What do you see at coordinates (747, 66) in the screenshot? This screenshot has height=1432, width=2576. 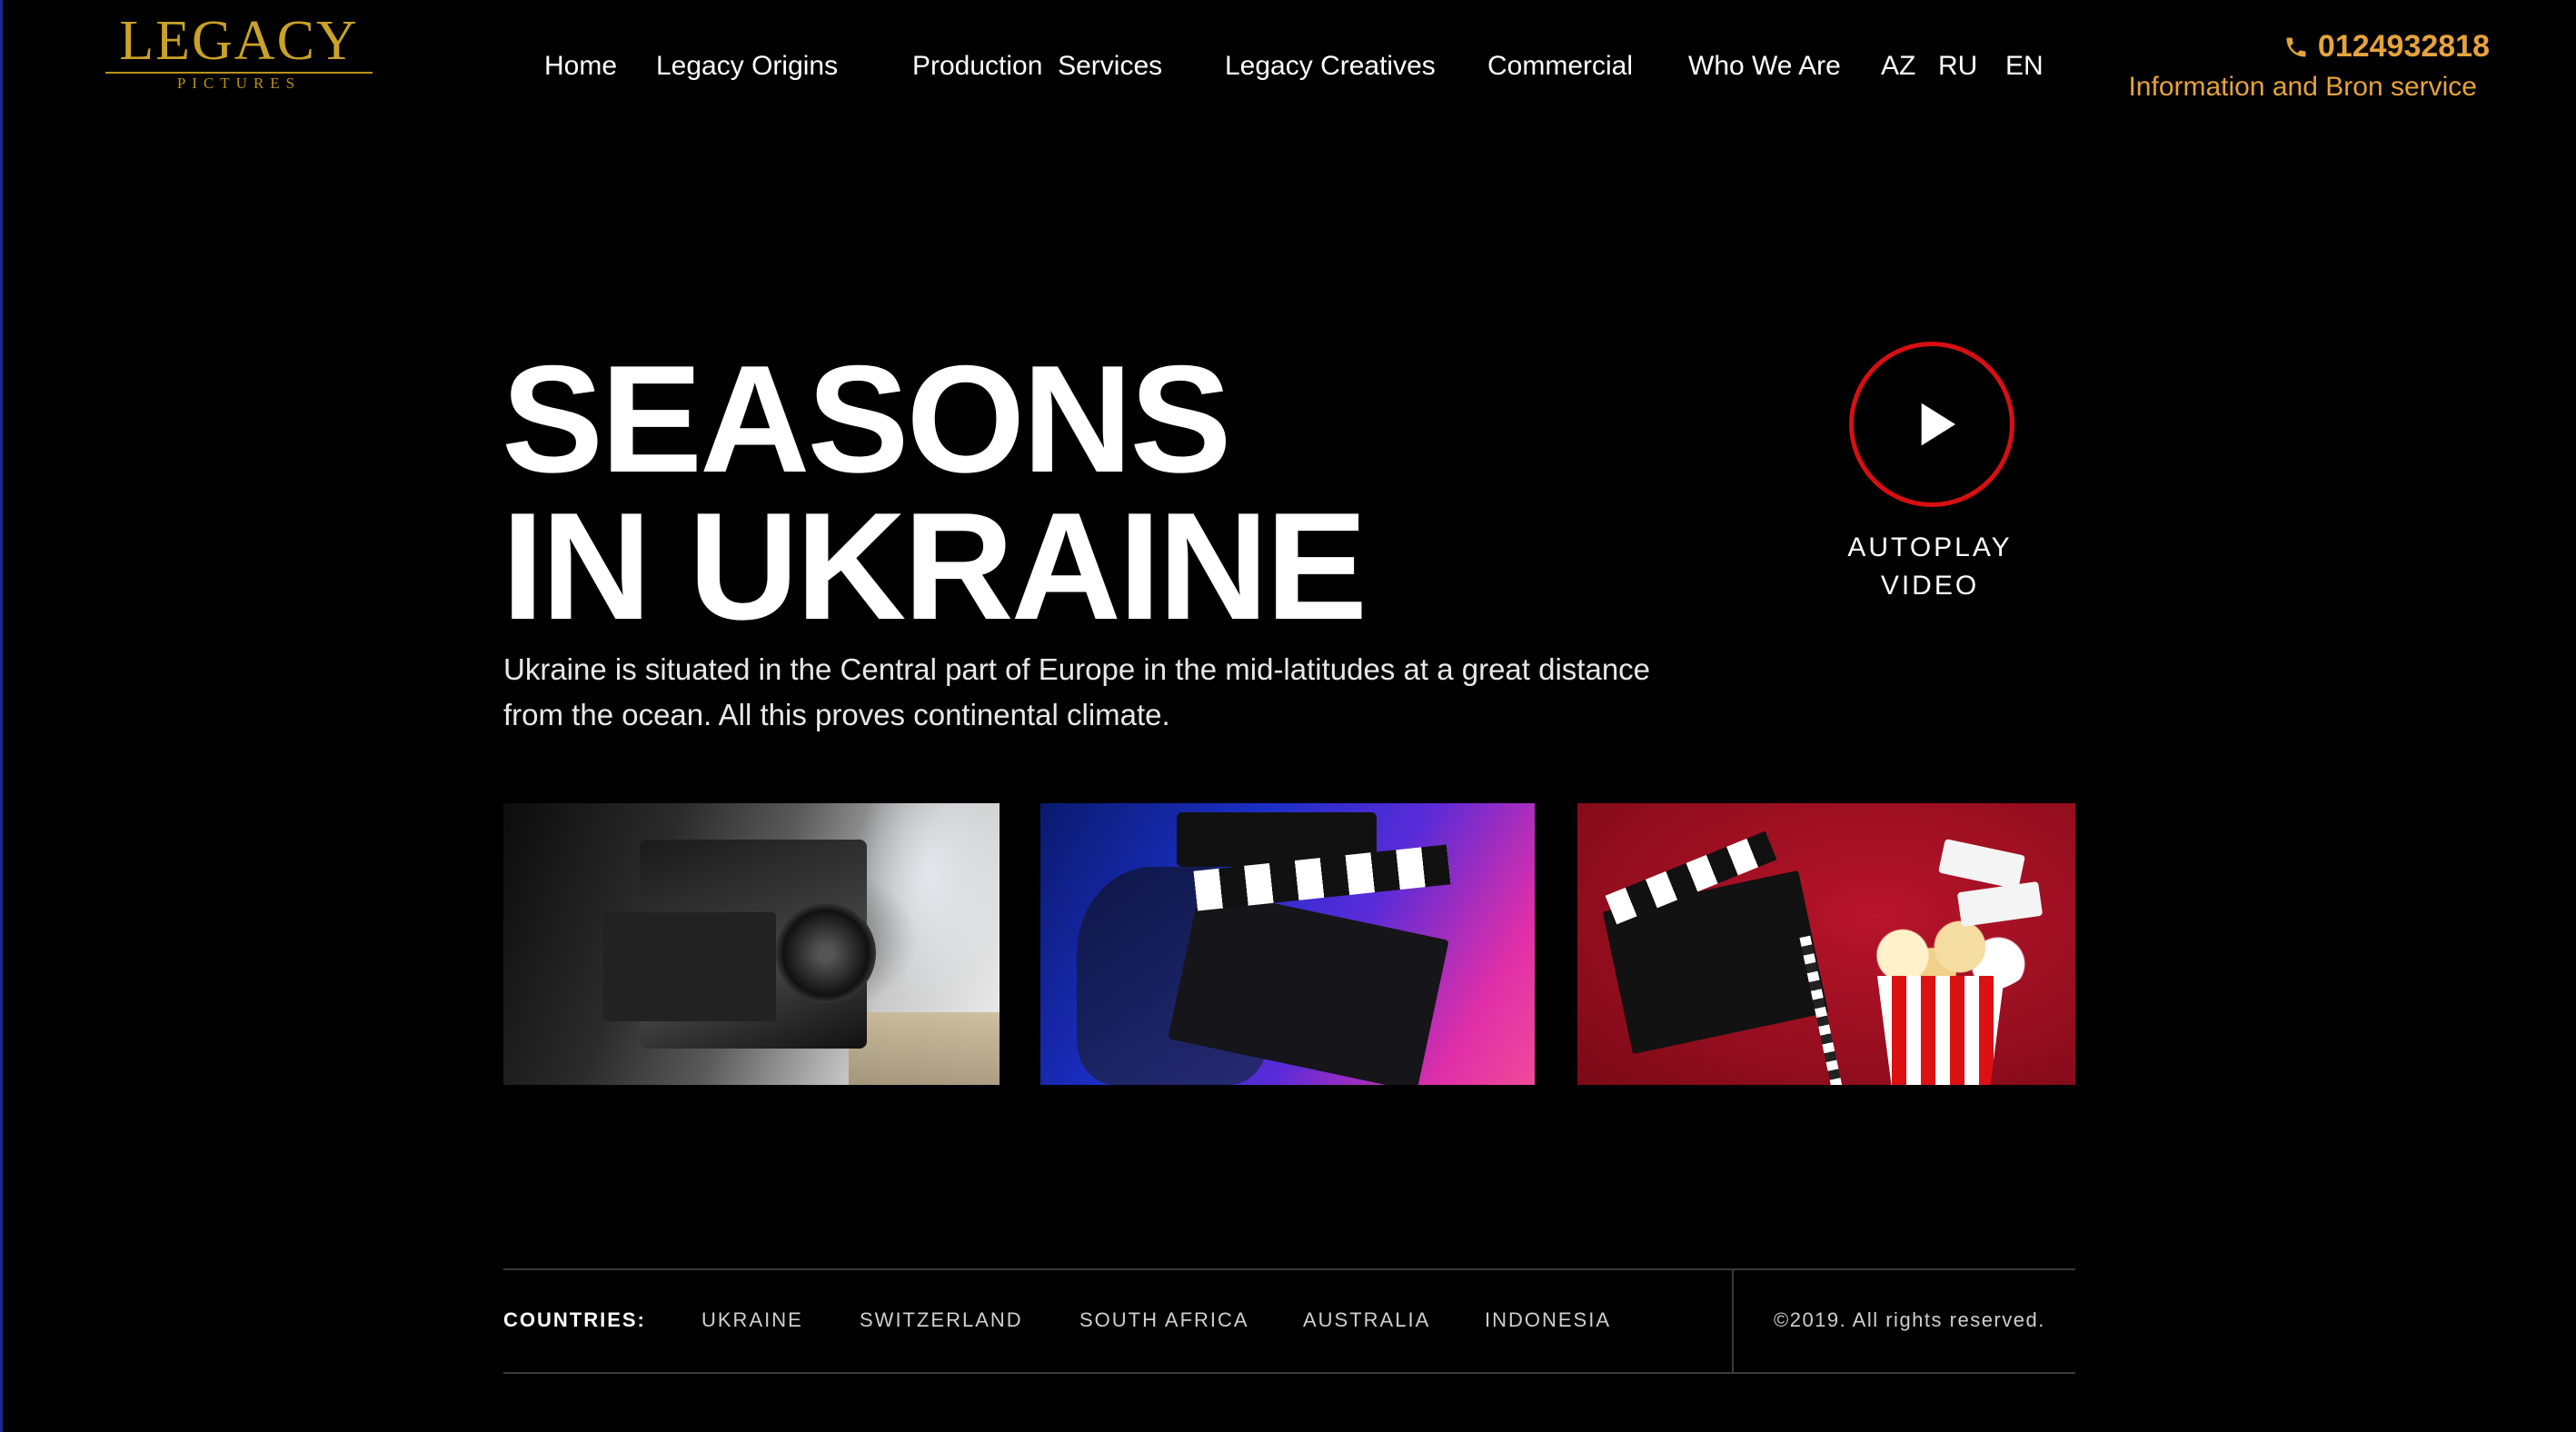 I see `nav-legacy-origins: Legacy Origins` at bounding box center [747, 66].